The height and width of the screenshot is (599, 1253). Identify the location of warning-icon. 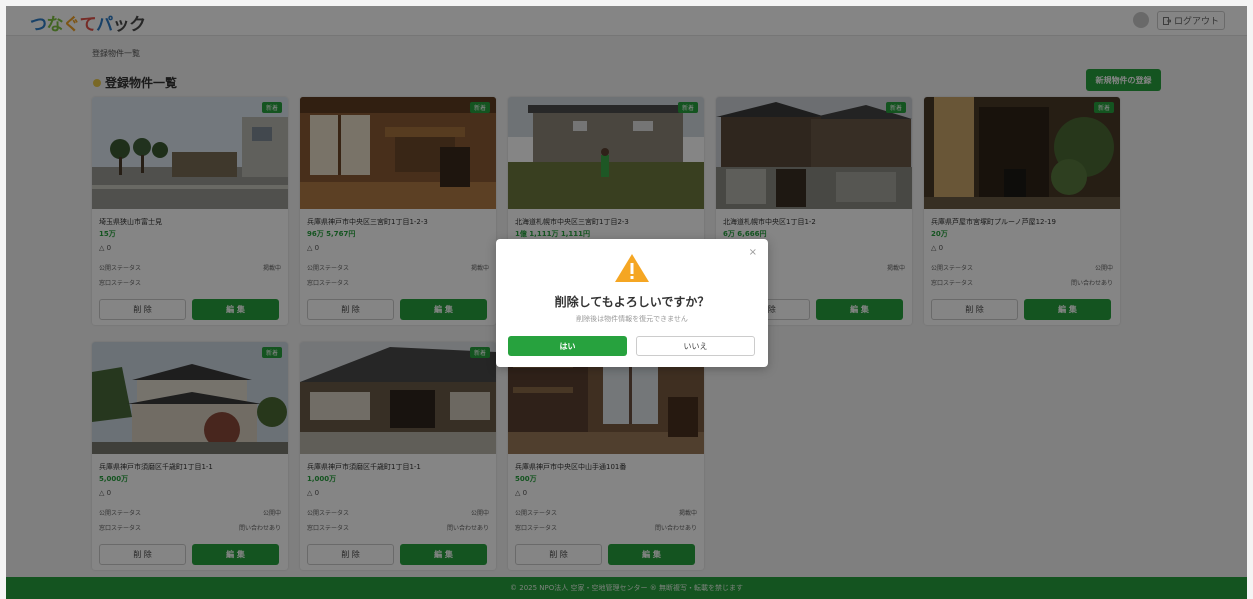
(632, 268).